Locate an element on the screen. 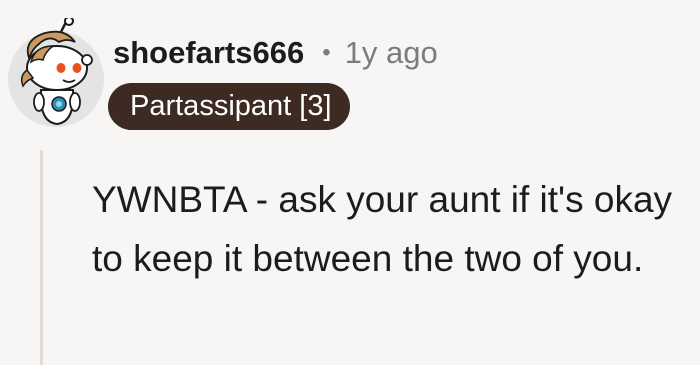 This screenshot has height=365, width=700. comment-timestamp: 1y ago is located at coordinates (391, 53).